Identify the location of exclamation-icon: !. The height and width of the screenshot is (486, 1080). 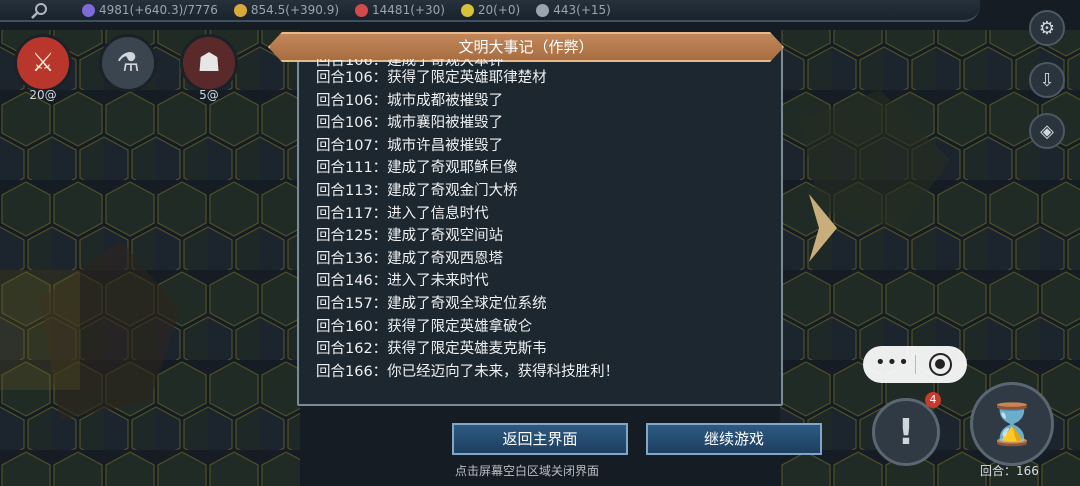
(906, 432).